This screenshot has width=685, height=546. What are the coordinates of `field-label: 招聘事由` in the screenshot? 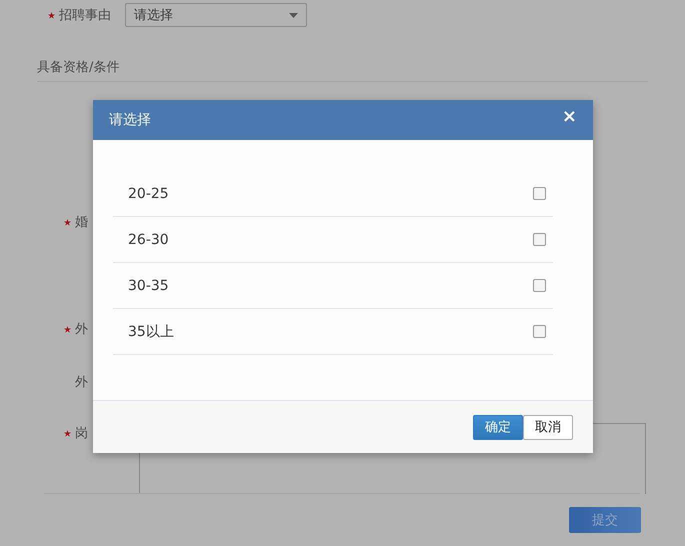 It's located at (85, 15).